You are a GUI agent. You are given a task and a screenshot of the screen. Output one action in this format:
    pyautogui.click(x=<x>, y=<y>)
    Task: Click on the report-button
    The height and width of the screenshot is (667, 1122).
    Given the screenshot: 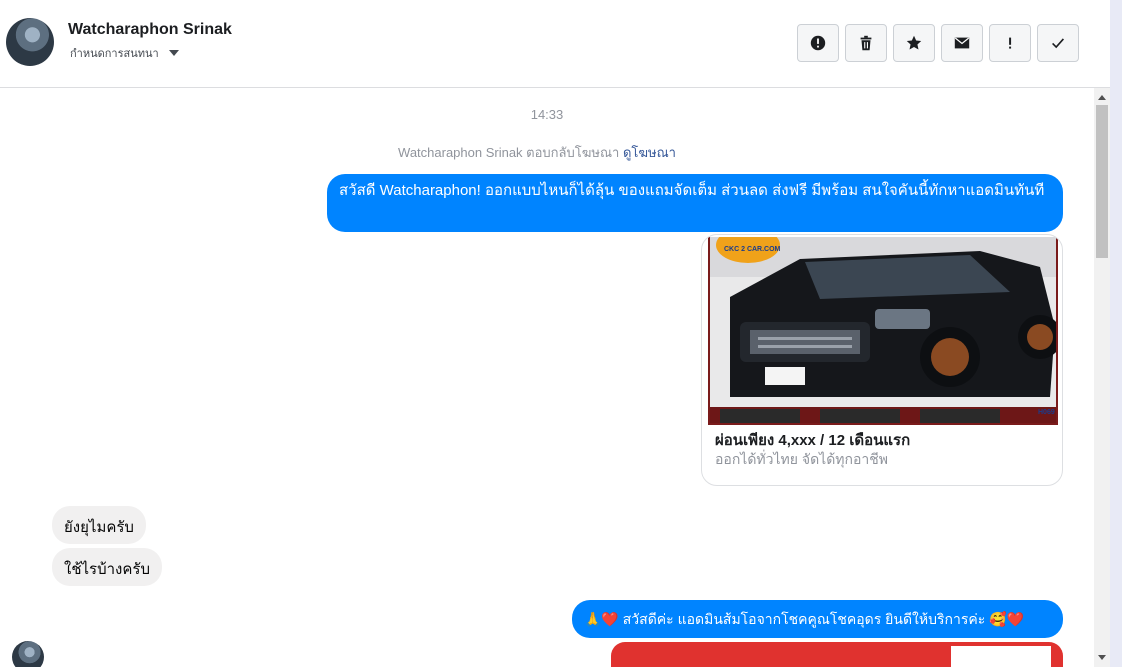 What is the action you would take?
    pyautogui.click(x=818, y=43)
    